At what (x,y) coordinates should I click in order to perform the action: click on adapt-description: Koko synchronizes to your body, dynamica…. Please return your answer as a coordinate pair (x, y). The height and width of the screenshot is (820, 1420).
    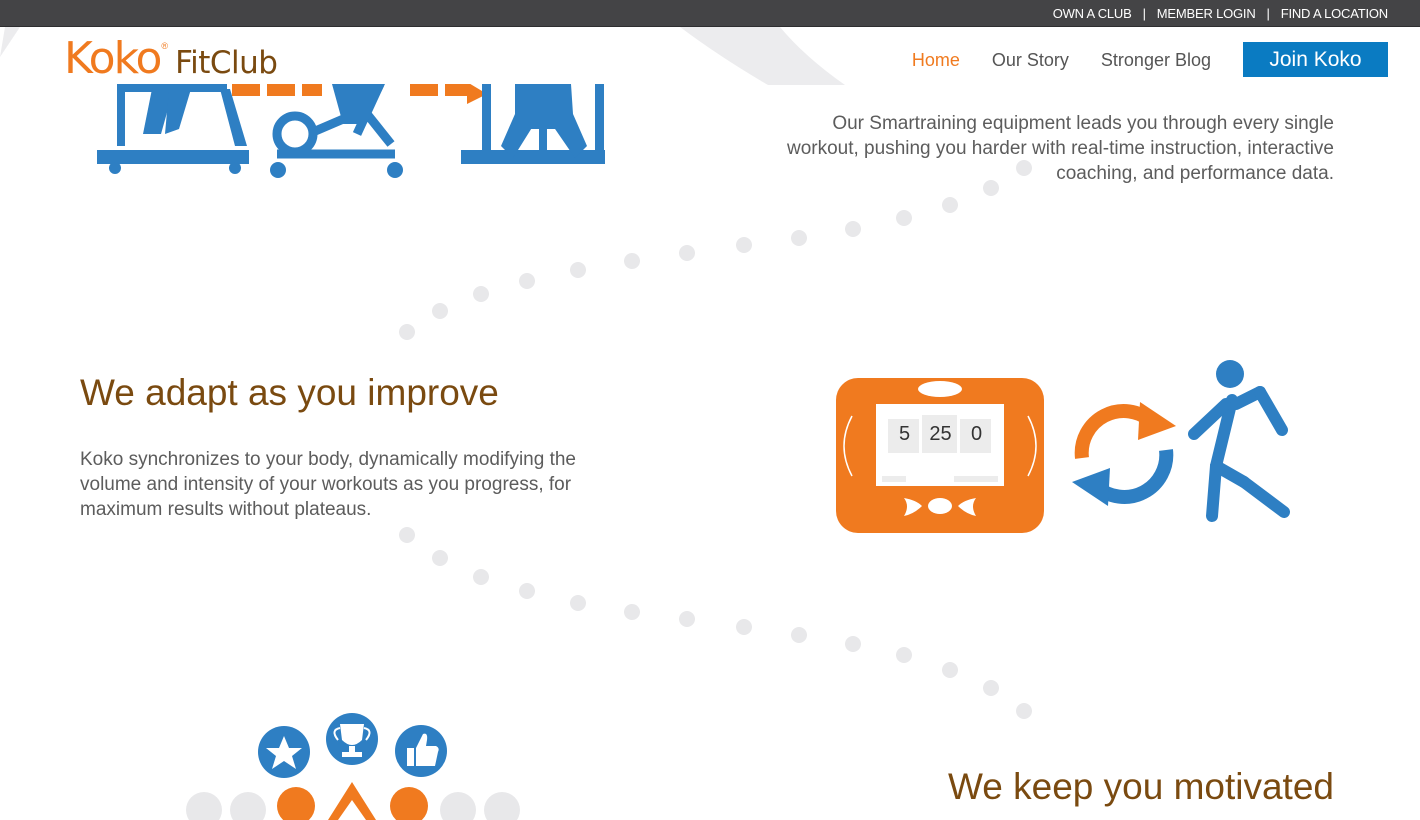
    Looking at the image, I should click on (328, 484).